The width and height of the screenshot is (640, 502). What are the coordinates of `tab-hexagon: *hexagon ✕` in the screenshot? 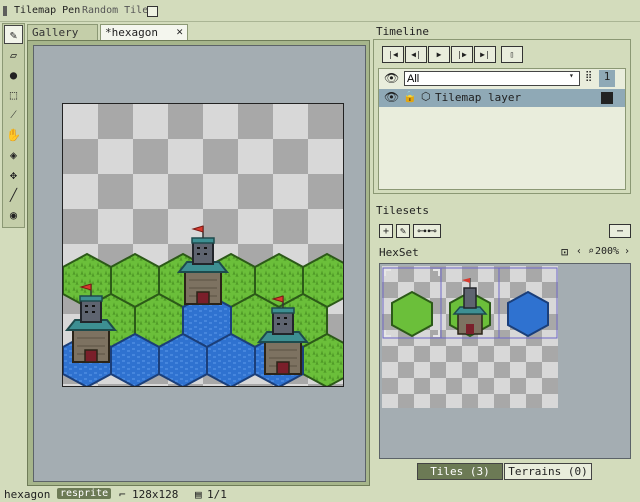 It's located at (144, 32).